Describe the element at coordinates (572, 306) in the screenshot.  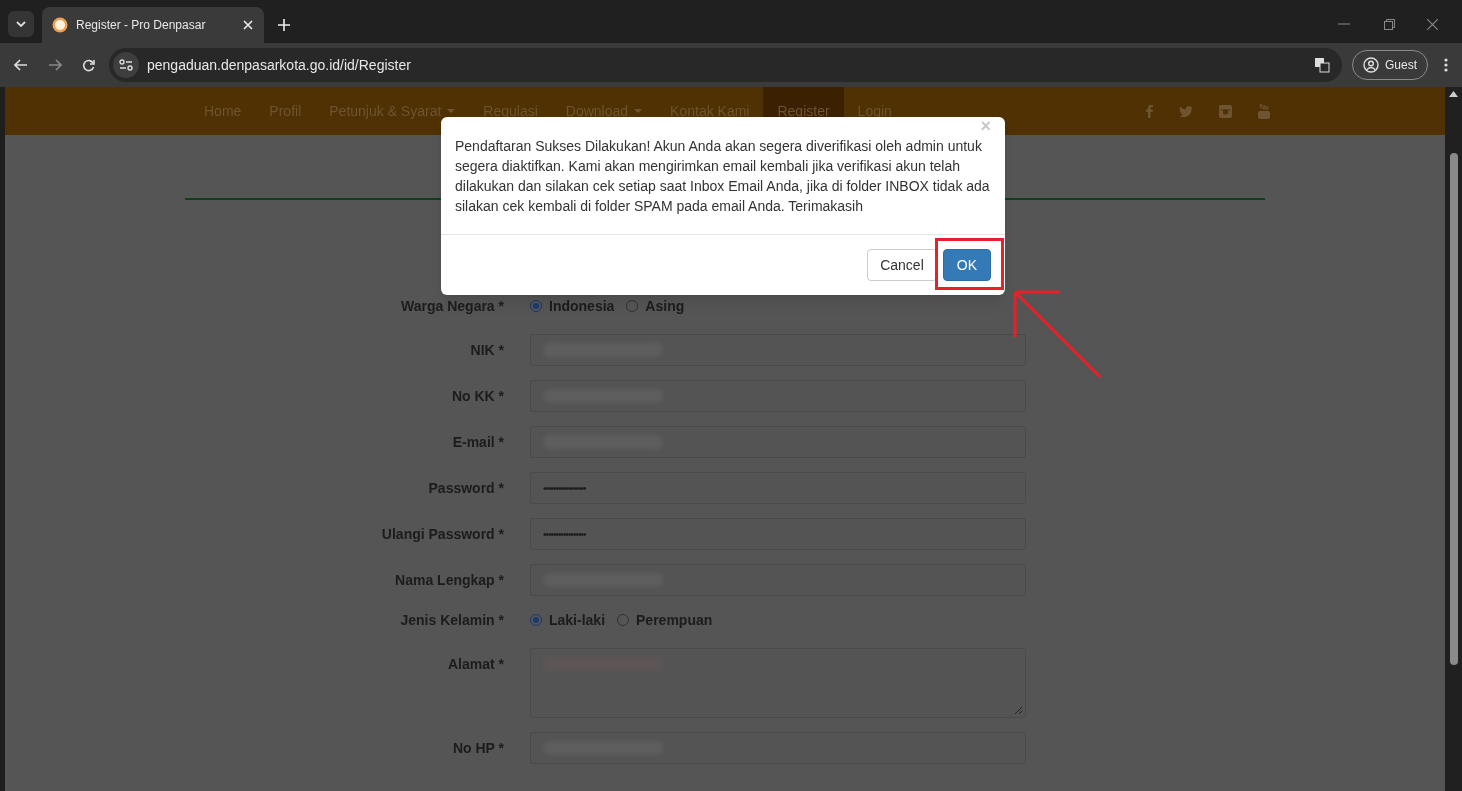
I see `radio-option: Indonesia` at that location.